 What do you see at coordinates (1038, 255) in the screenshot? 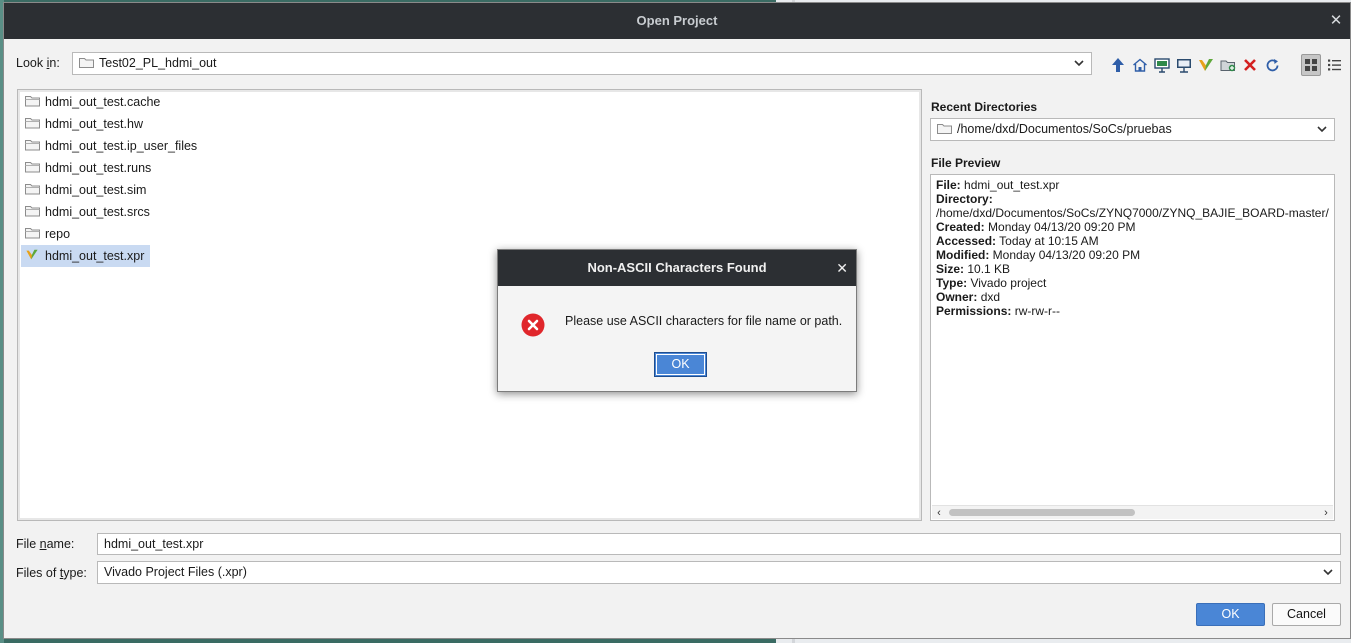
I see `preview-modified-row: Modified: Monday 04/13/20 09:20 PM` at bounding box center [1038, 255].